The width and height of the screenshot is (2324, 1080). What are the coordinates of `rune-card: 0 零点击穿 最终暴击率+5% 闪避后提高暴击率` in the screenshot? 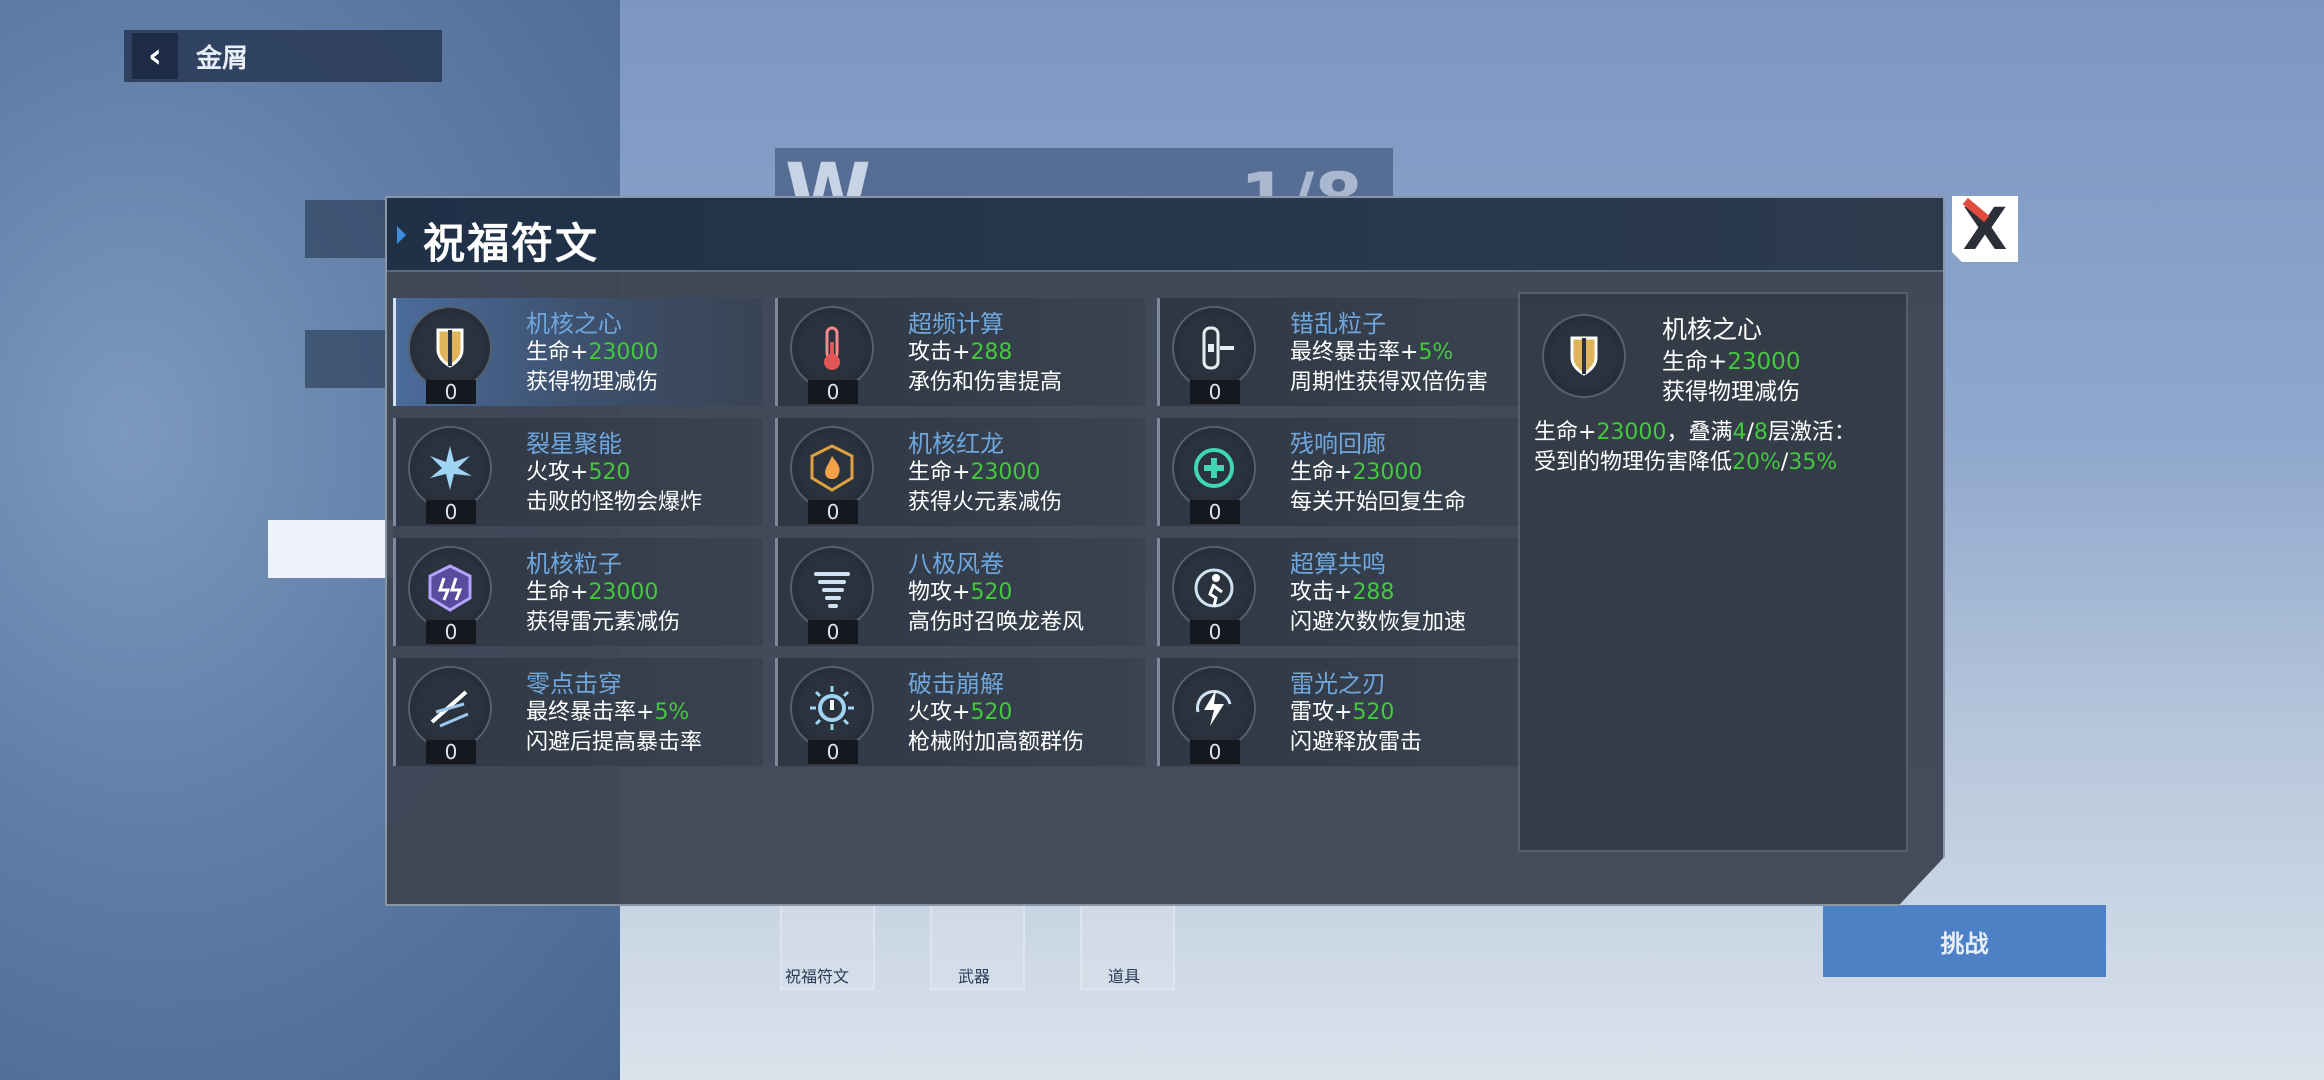 It's located at (578, 712).